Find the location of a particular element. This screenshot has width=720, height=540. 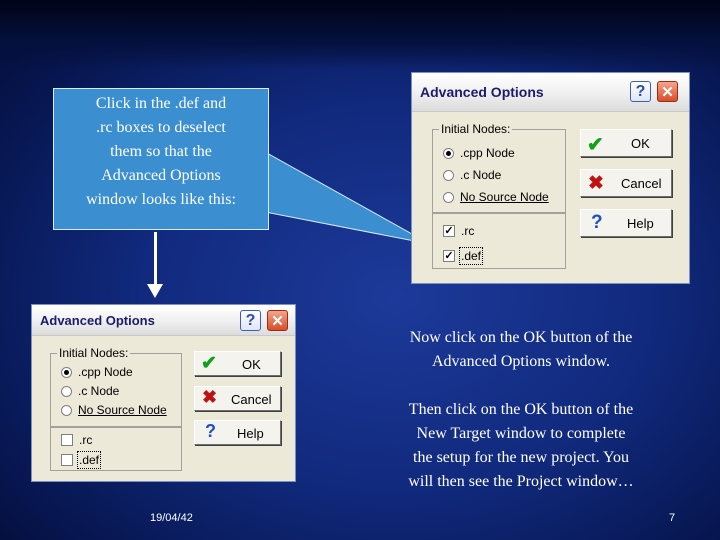

slide-number: 7 is located at coordinates (672, 518).